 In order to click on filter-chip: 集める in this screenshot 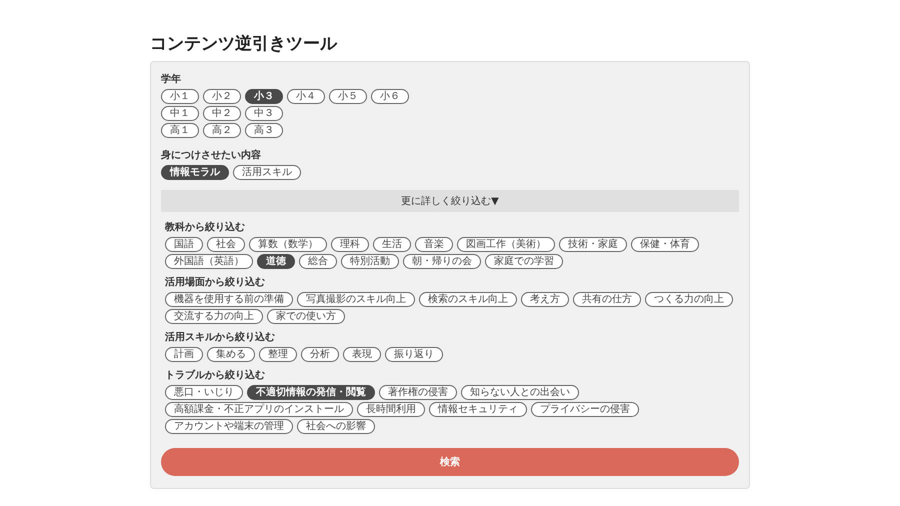, I will do `click(231, 354)`.